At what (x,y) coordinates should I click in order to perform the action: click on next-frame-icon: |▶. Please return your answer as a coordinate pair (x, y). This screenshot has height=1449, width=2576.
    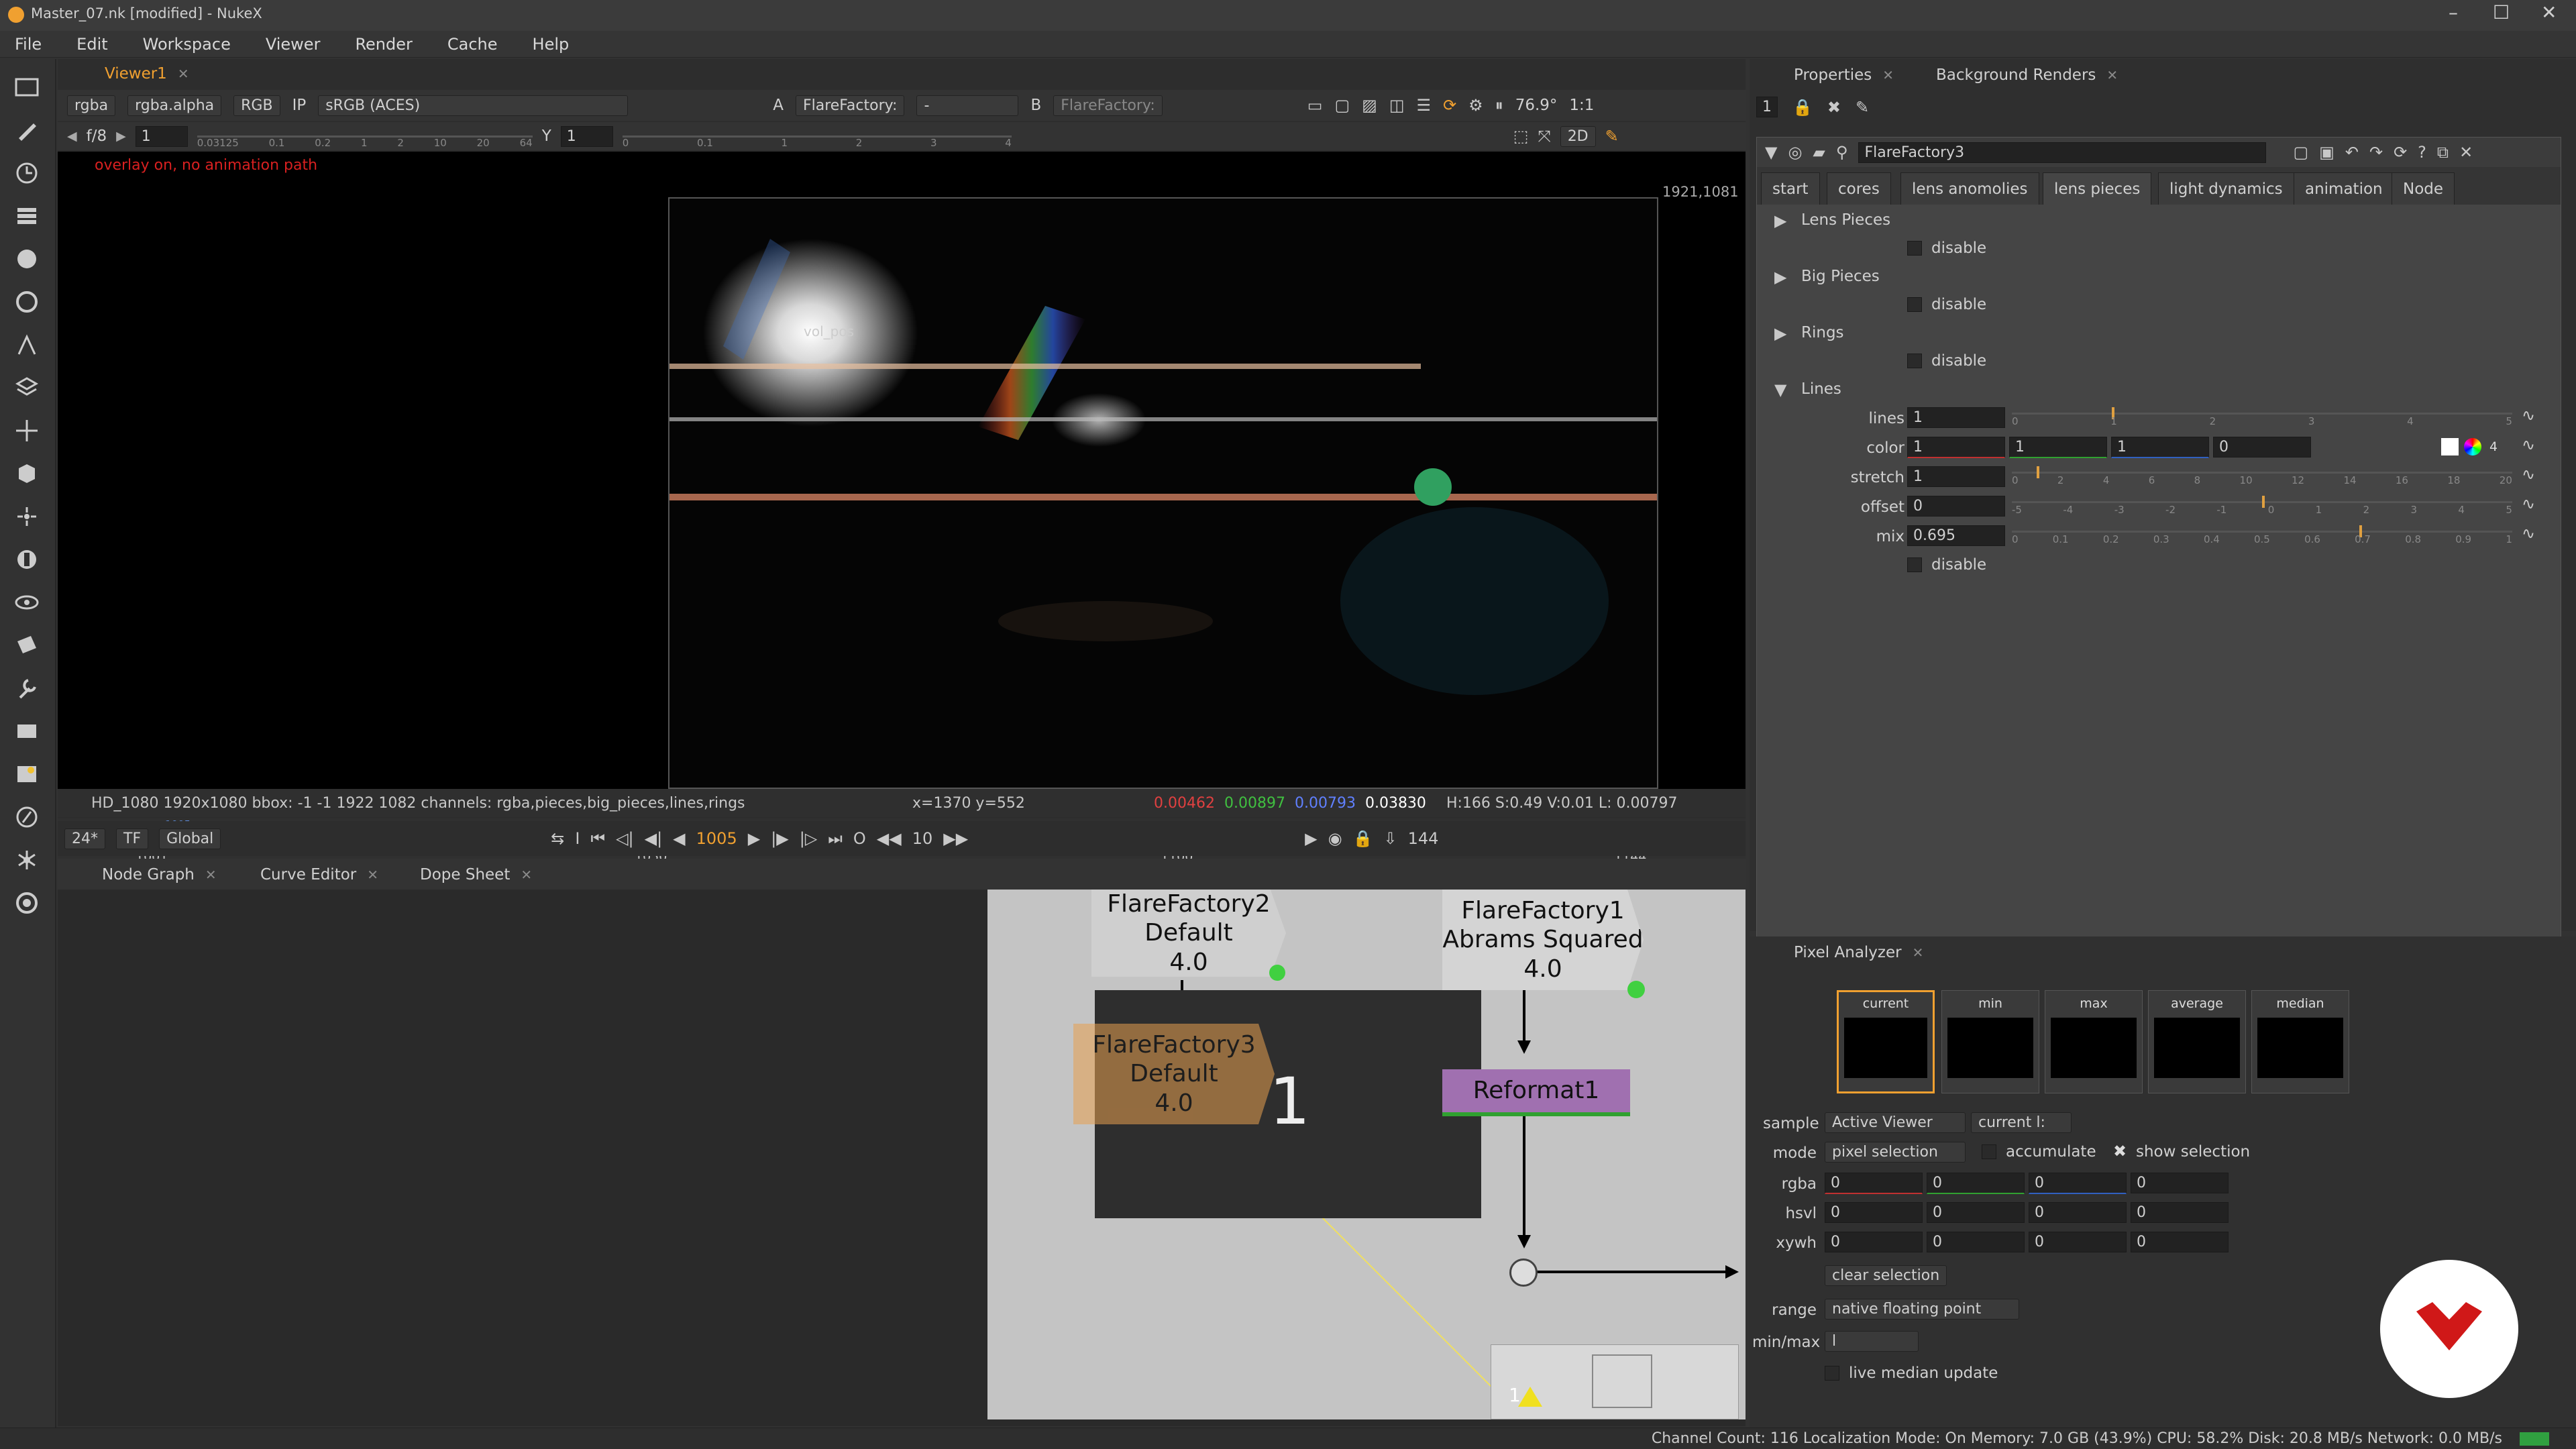
    Looking at the image, I should click on (780, 838).